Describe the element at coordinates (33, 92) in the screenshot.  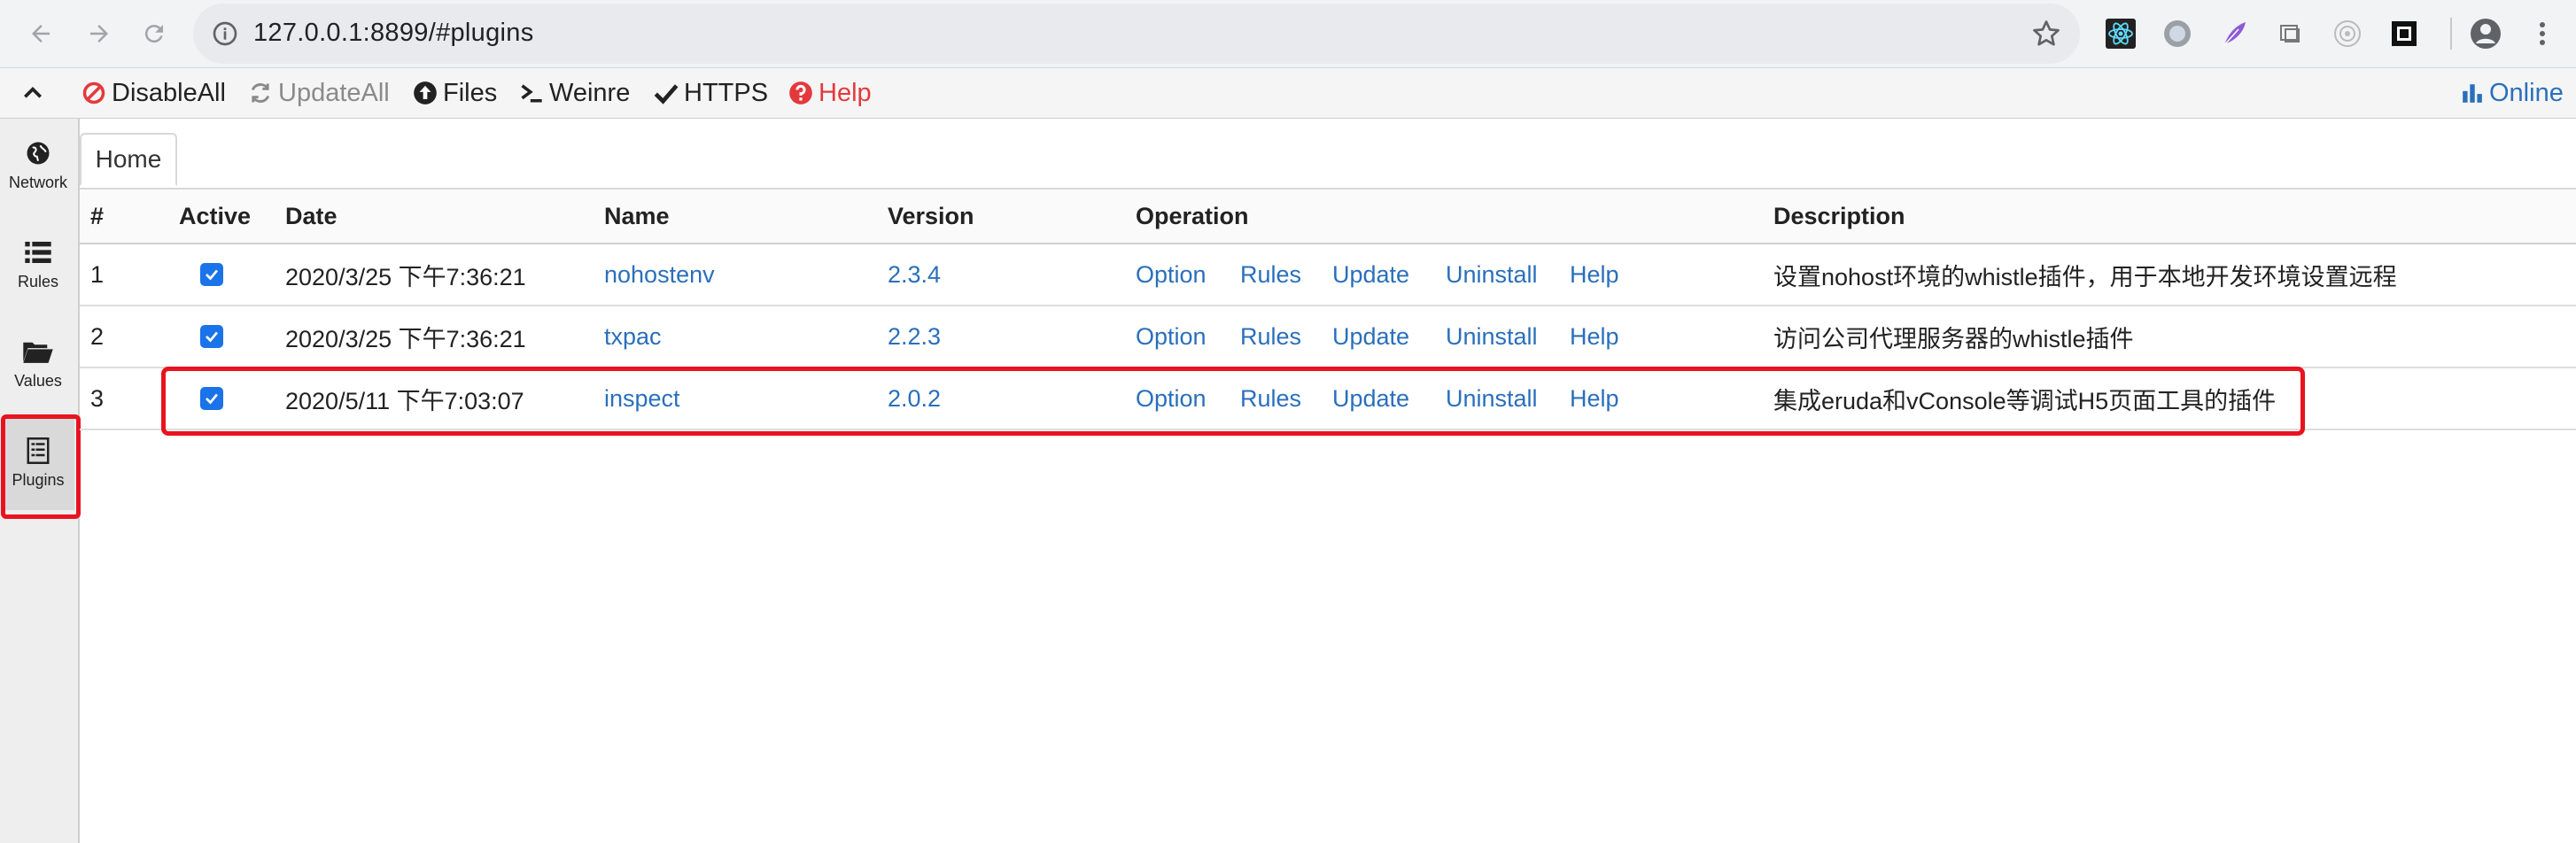
I see `chevron-up-icon` at that location.